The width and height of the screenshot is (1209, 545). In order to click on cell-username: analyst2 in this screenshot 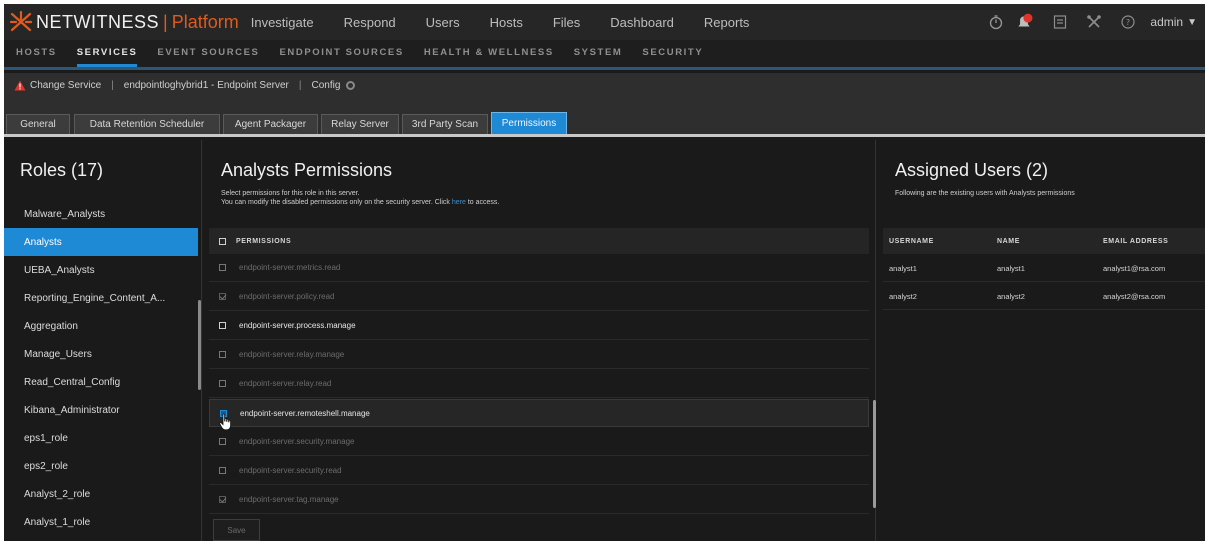, I will do `click(903, 296)`.